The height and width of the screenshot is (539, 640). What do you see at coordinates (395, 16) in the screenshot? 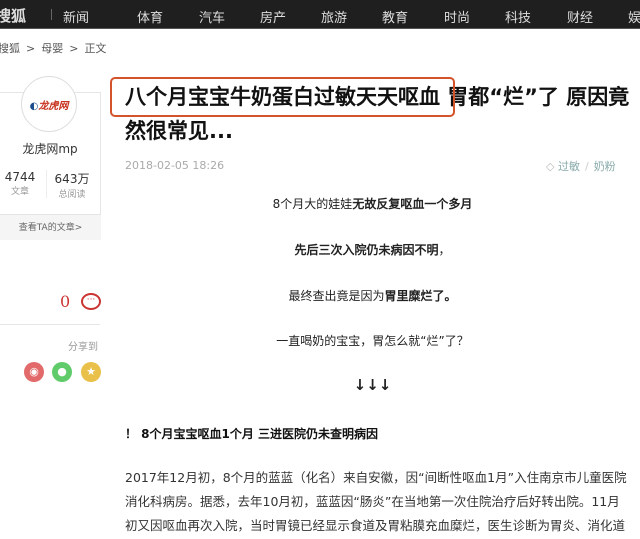
I see `nav-item: 教育` at bounding box center [395, 16].